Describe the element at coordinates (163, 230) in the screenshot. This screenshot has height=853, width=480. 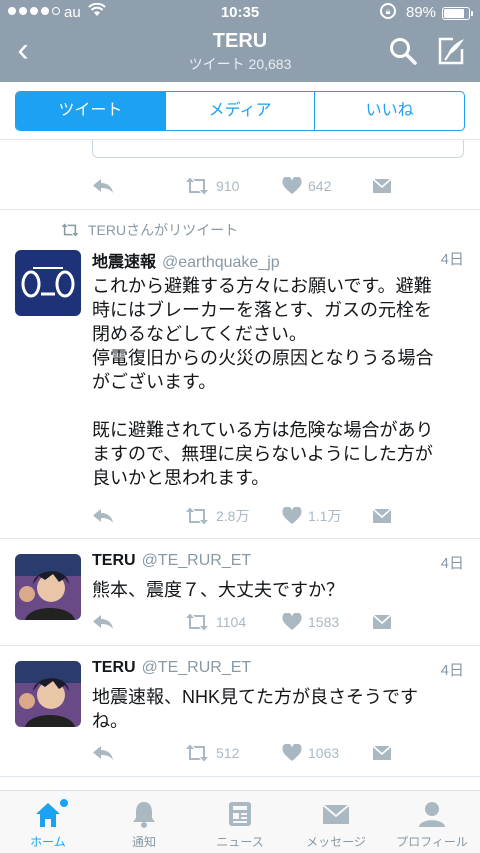
I see `retweet-context-text: TERUさんがリツイート` at that location.